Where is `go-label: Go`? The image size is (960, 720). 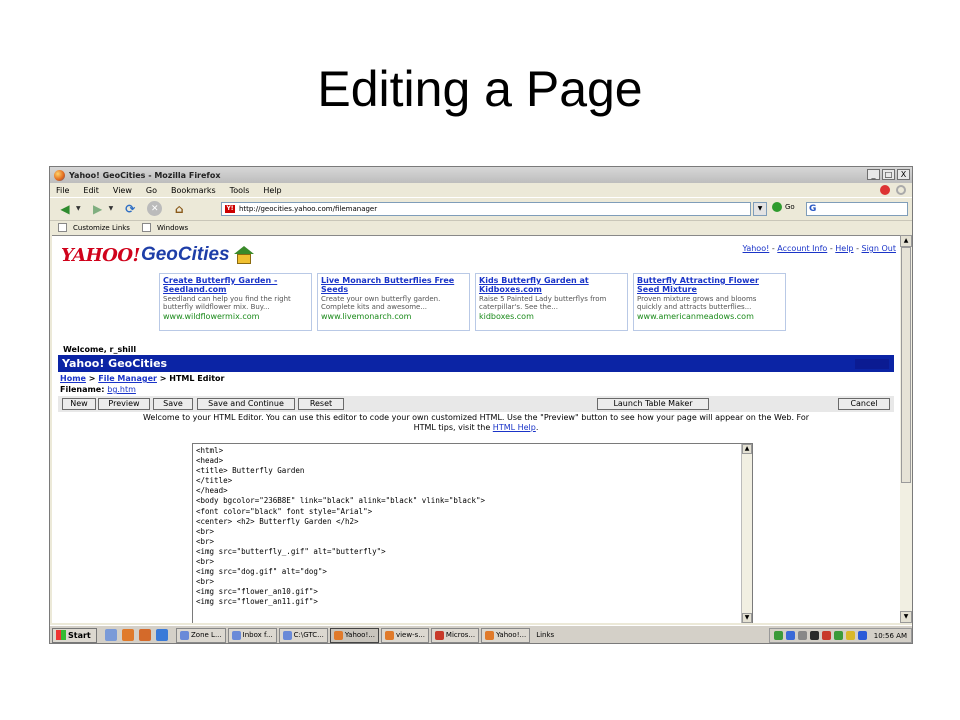
go-label: Go is located at coordinates (790, 207).